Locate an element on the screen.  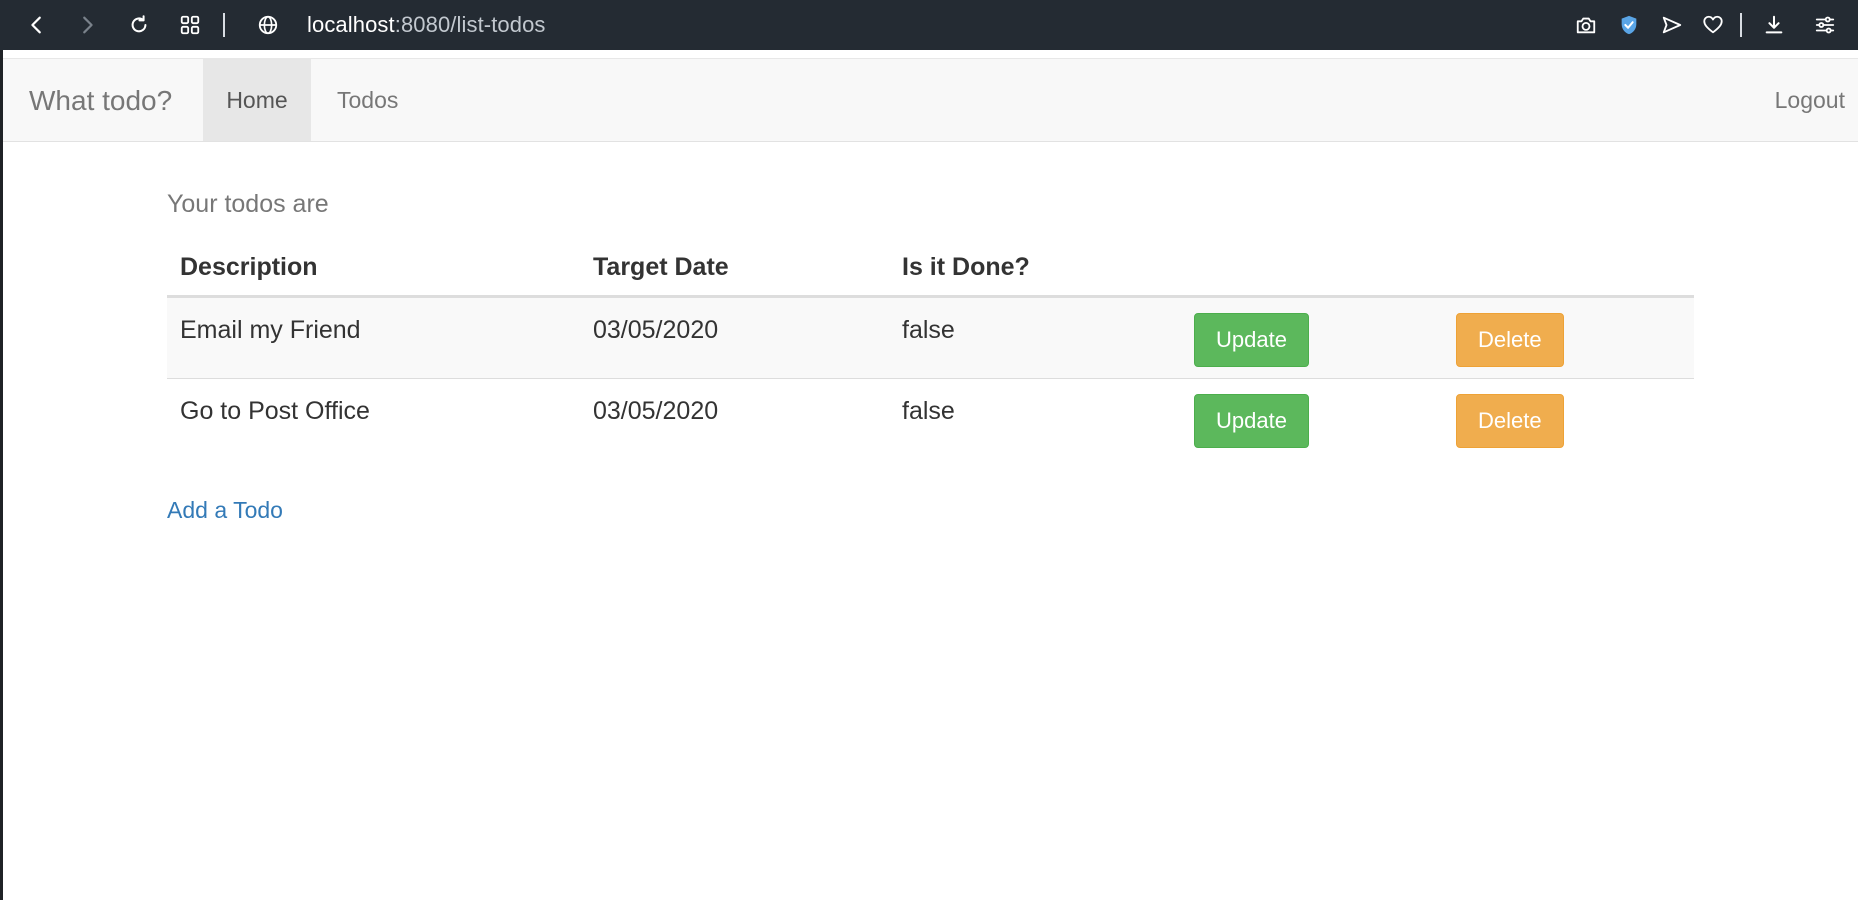
download-icon is located at coordinates (1774, 25).